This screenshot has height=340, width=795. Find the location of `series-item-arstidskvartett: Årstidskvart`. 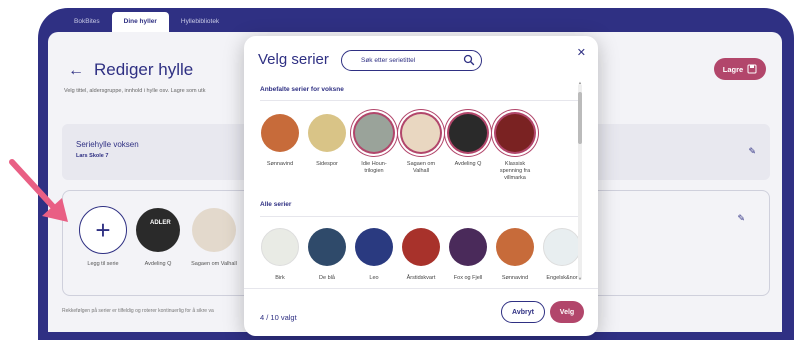

series-item-arstidskvartett: Årstidskvart is located at coordinates (421, 255).